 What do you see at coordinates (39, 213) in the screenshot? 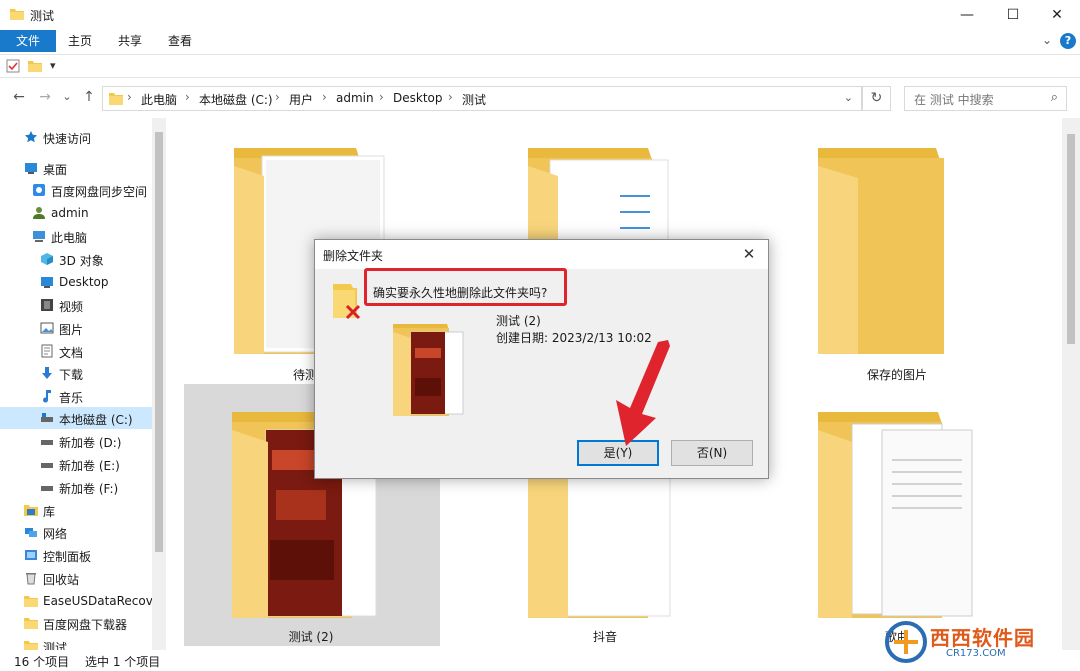
I see `user-icon` at bounding box center [39, 213].